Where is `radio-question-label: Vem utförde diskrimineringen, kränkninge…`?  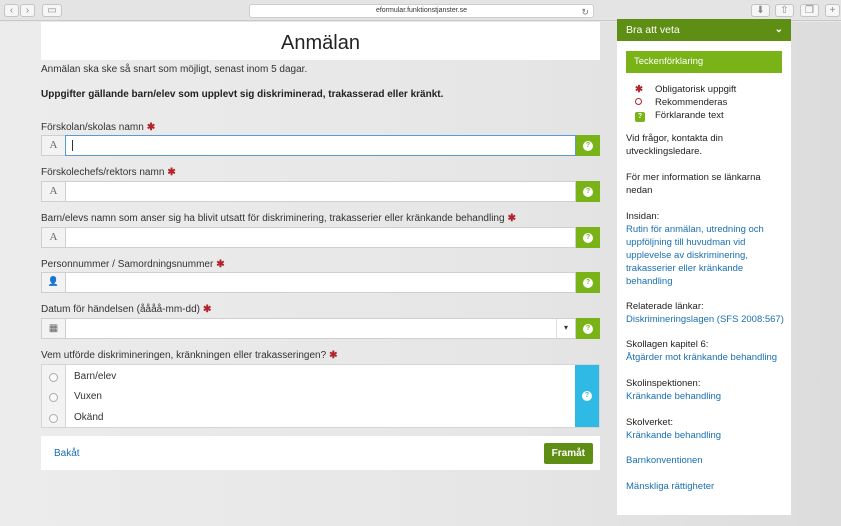
radio-question-label: Vem utförde diskrimineringen, kränkninge… is located at coordinates (189, 355).